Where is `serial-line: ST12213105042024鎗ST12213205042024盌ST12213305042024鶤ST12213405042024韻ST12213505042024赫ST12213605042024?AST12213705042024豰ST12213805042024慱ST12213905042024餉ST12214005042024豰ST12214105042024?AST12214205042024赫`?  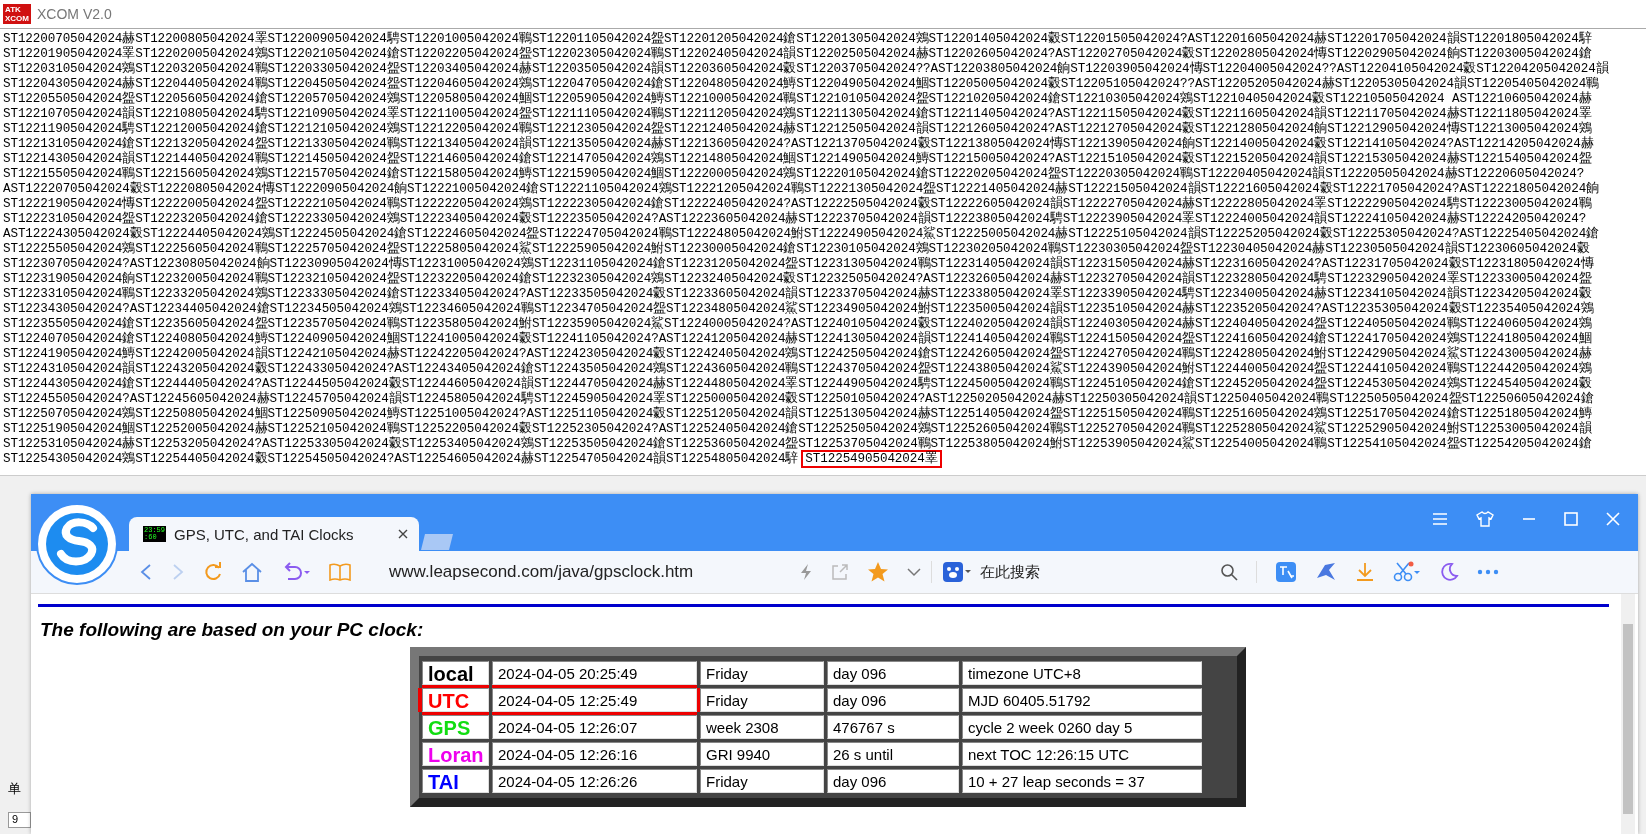 serial-line: ST12213105042024鎗ST12213205042024盌ST12213305042024鶤ST12213405042024韻ST12213505042024赫ST12213605042024?AST12213705042024豰ST12213805042024慱ST12213905042024餉ST12214005042024豰ST12214105042024?AST12214205042024赫 is located at coordinates (798, 144).